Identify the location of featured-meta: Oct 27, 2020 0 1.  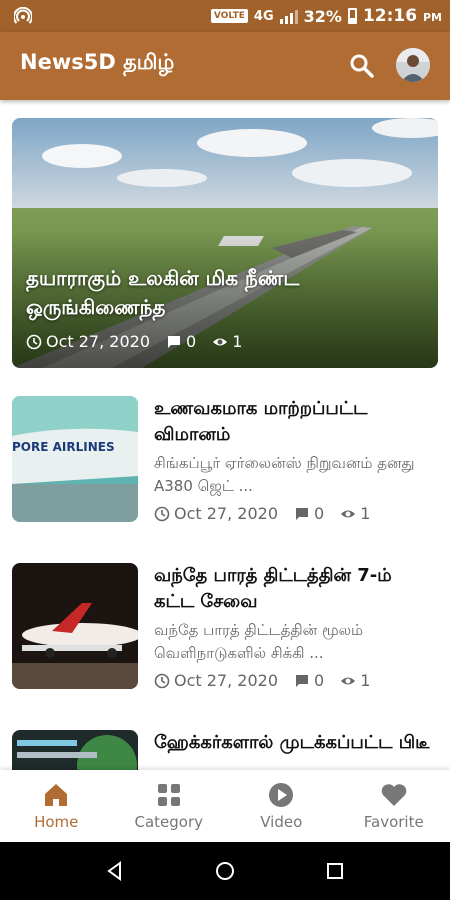
(134, 341).